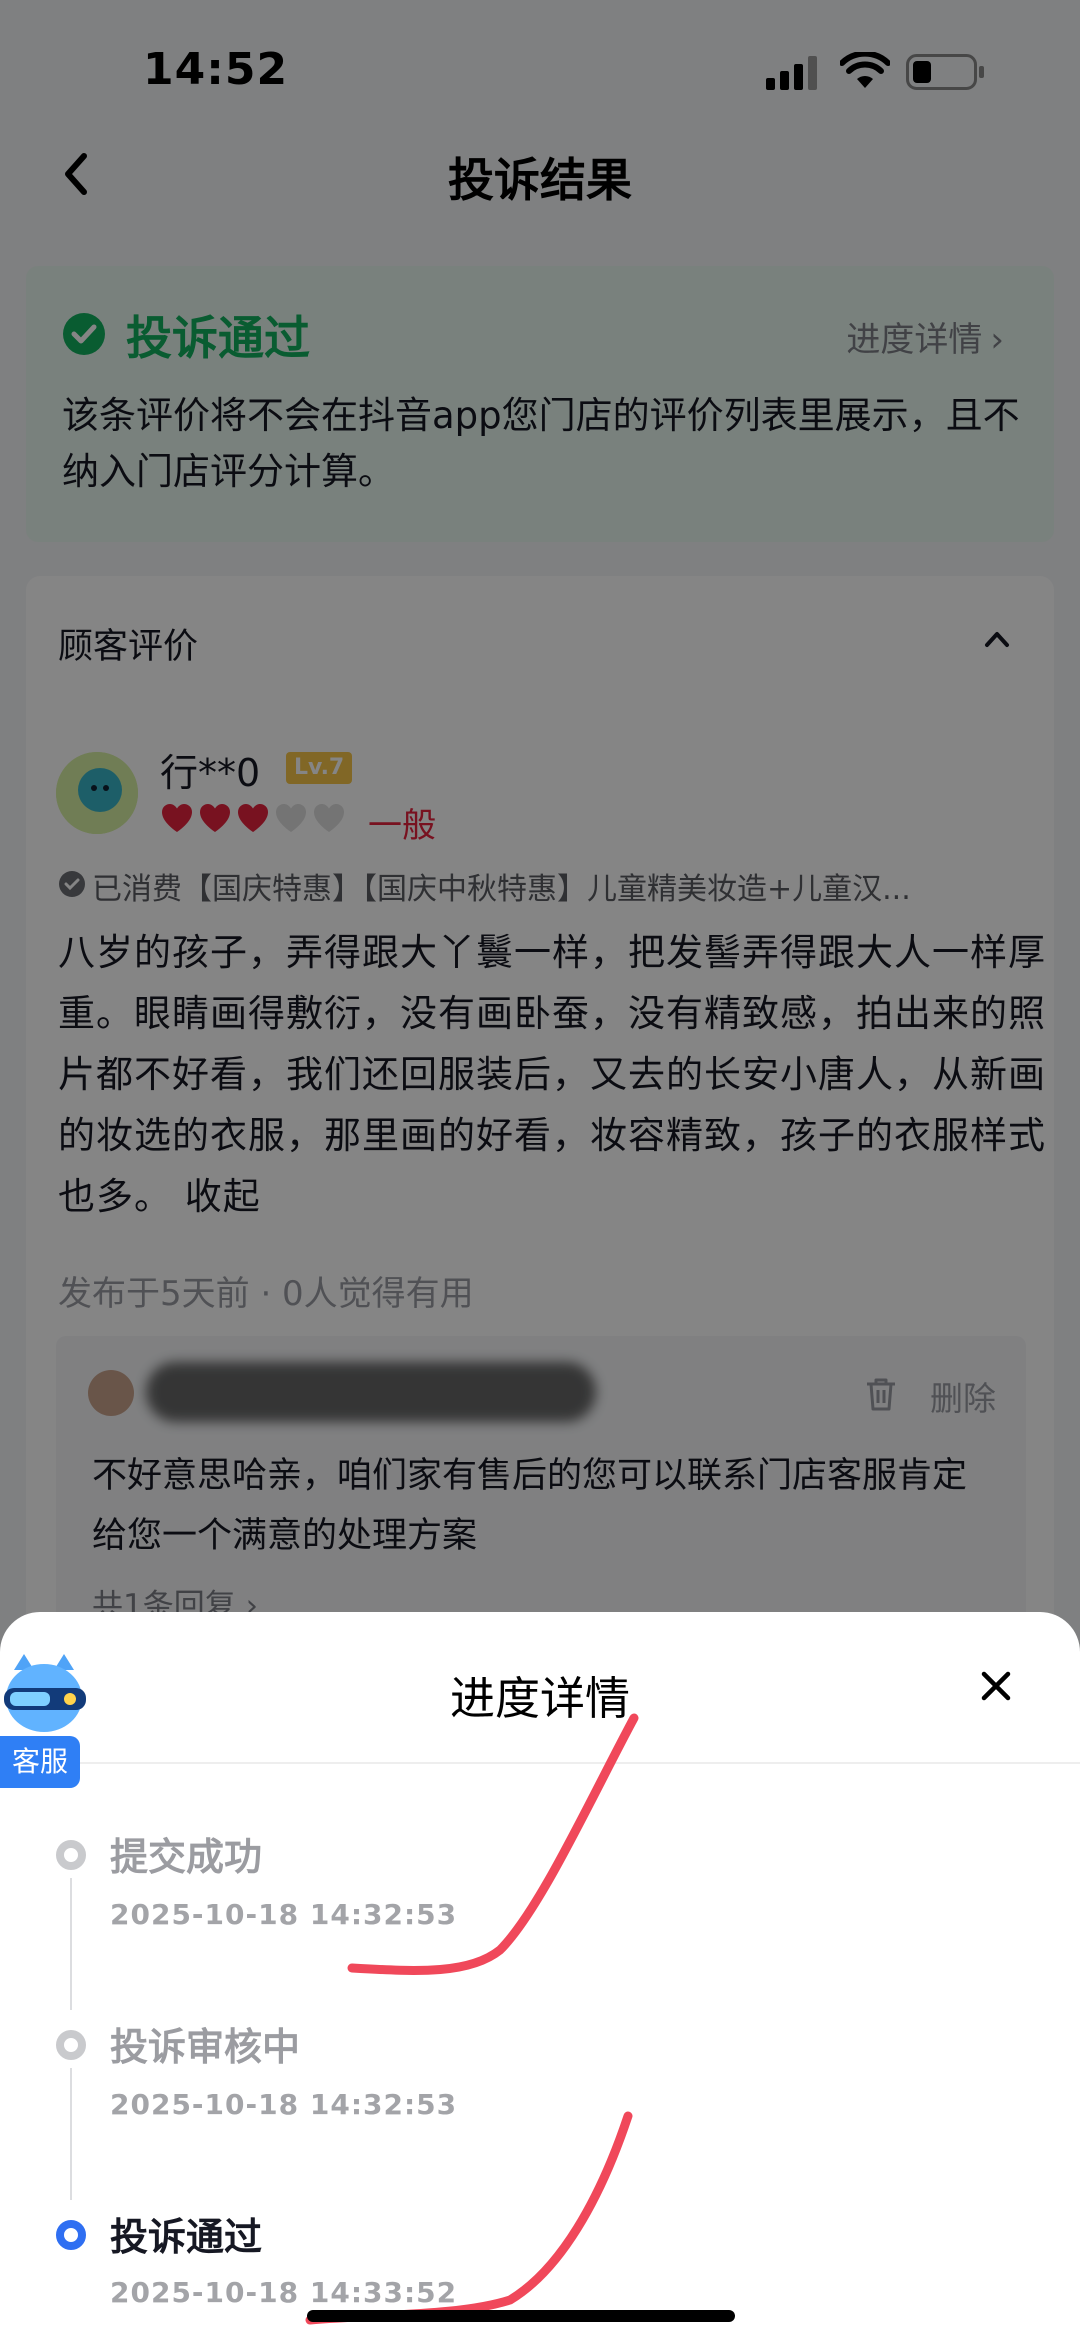 The image size is (1080, 2341). I want to click on step-label: 投诉审核中, so click(205, 2047).